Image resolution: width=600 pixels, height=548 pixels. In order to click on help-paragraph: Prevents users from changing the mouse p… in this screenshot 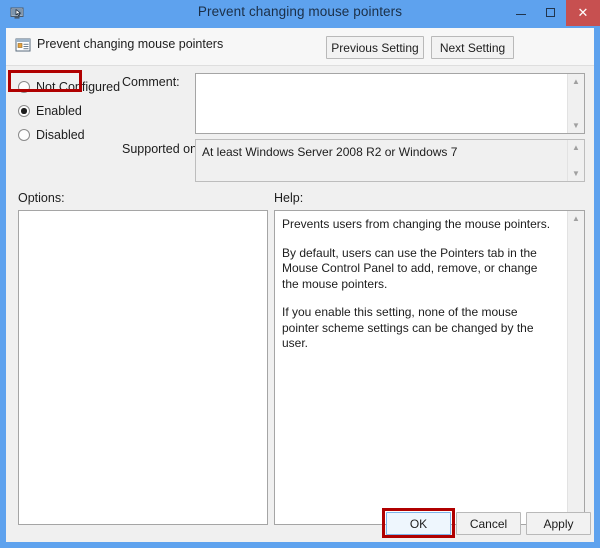, I will do `click(416, 224)`.